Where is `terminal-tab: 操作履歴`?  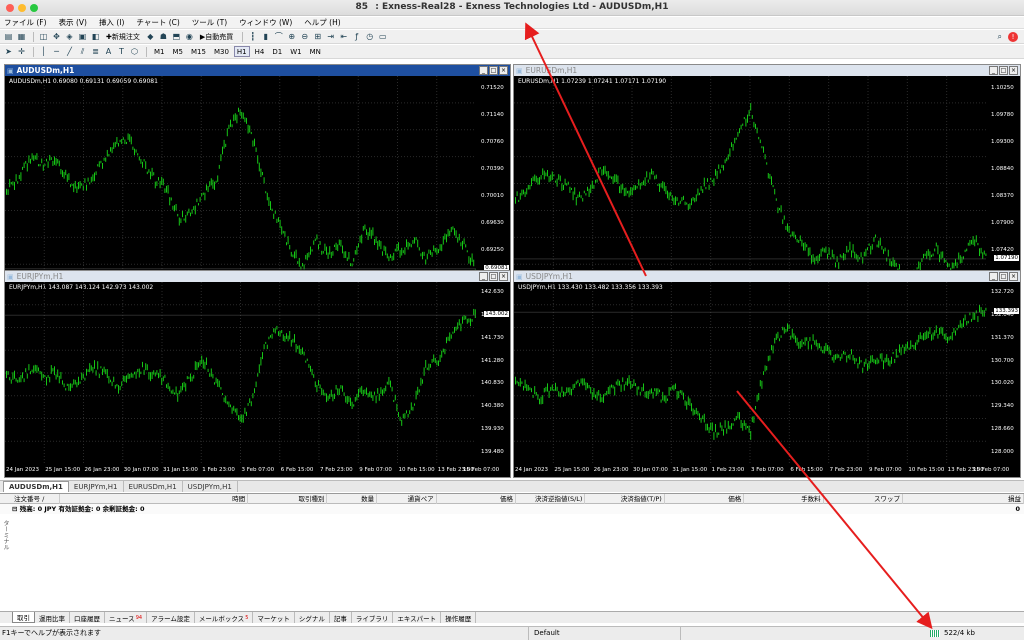
terminal-tab: 操作履歴 is located at coordinates (459, 617).